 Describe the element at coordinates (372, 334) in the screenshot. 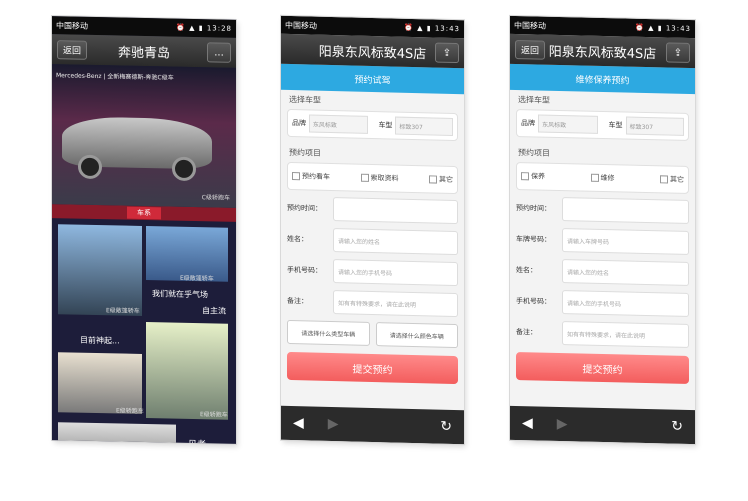

I see `selector-buttons: 请选择什么类型车辆 请选择什么颜色车辆` at that location.